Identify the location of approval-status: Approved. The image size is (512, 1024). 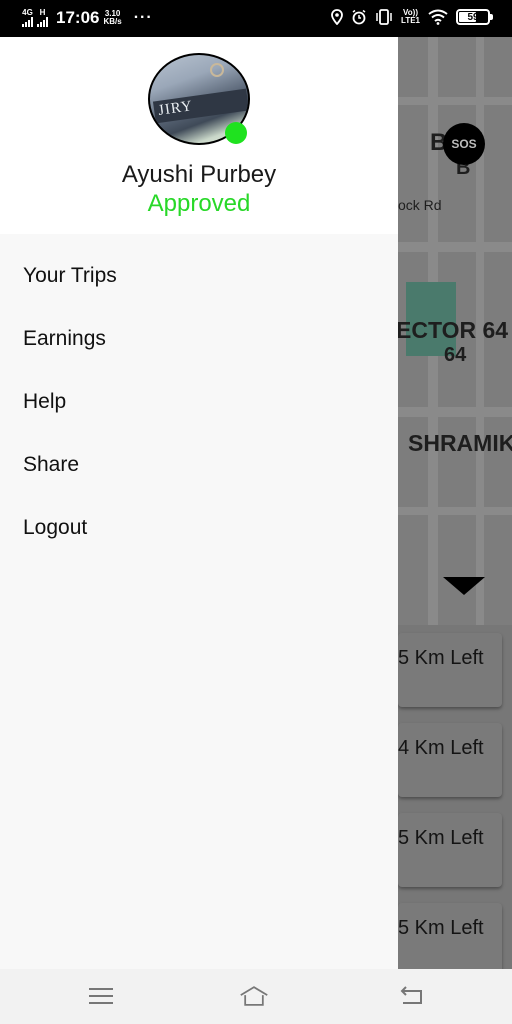
(199, 203).